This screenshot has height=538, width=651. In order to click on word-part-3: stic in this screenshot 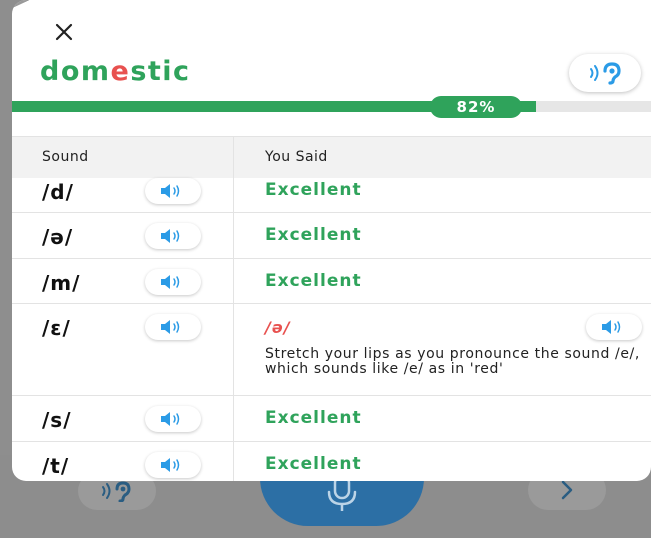, I will do `click(160, 71)`.